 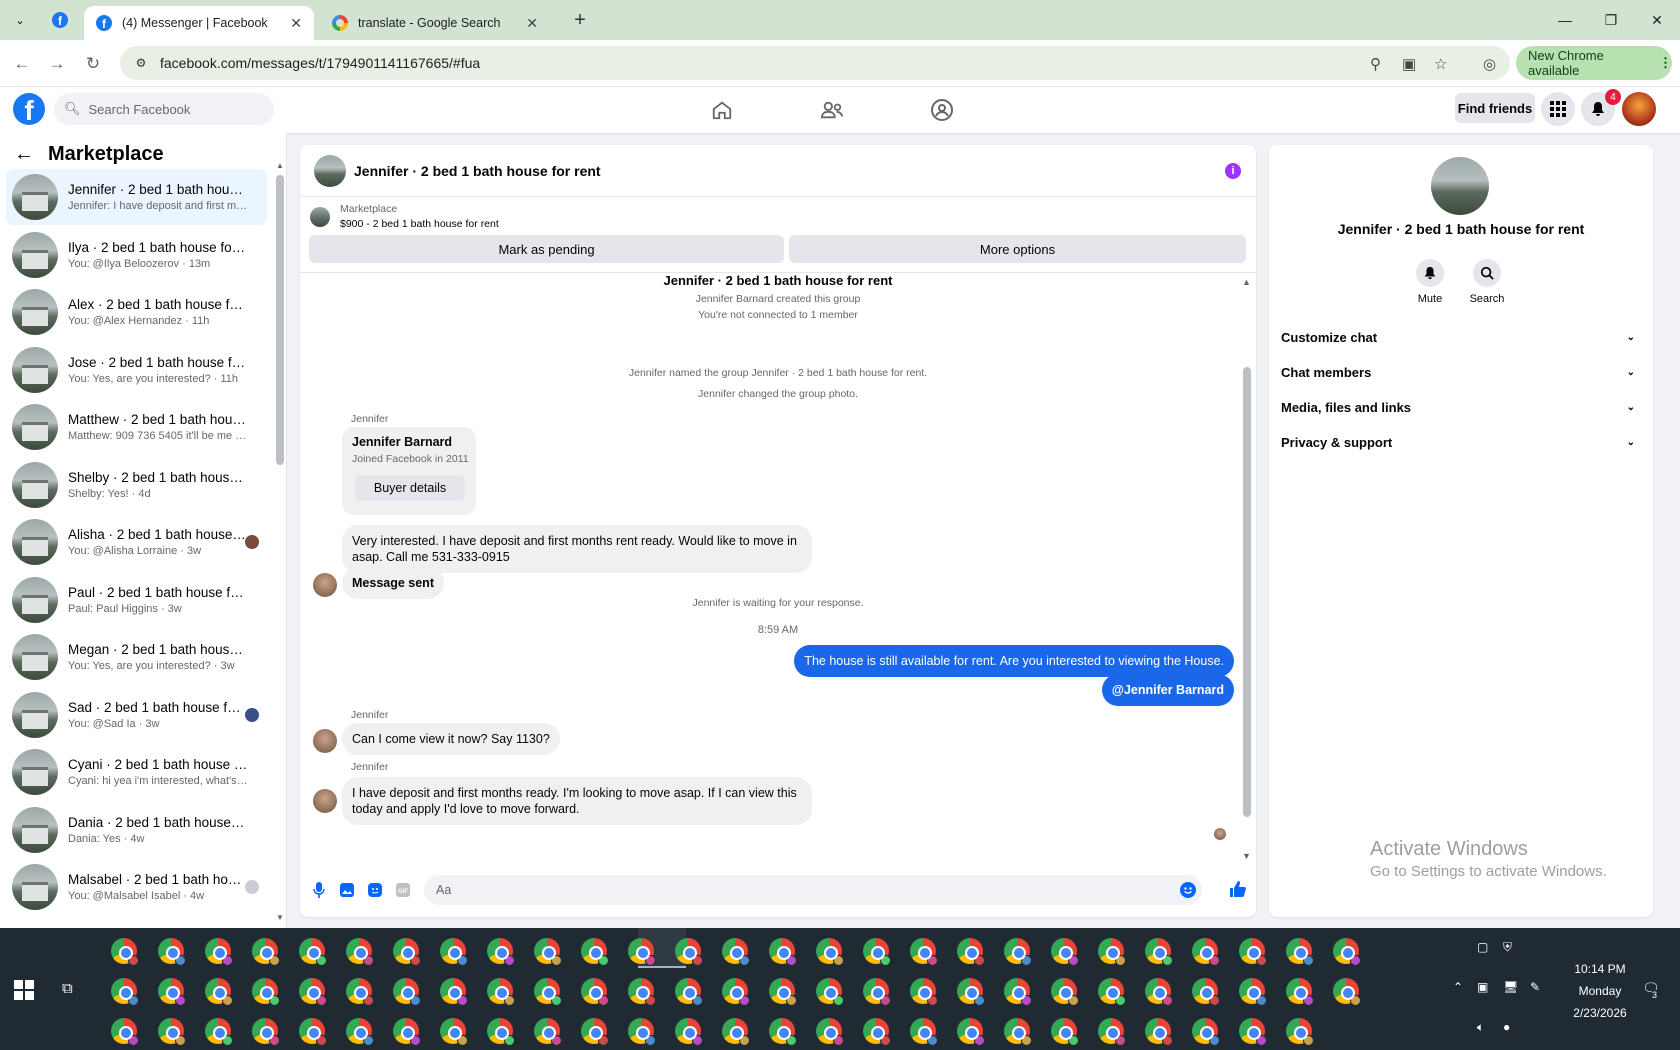 What do you see at coordinates (1639, 109) in the screenshot?
I see `account-avatar` at bounding box center [1639, 109].